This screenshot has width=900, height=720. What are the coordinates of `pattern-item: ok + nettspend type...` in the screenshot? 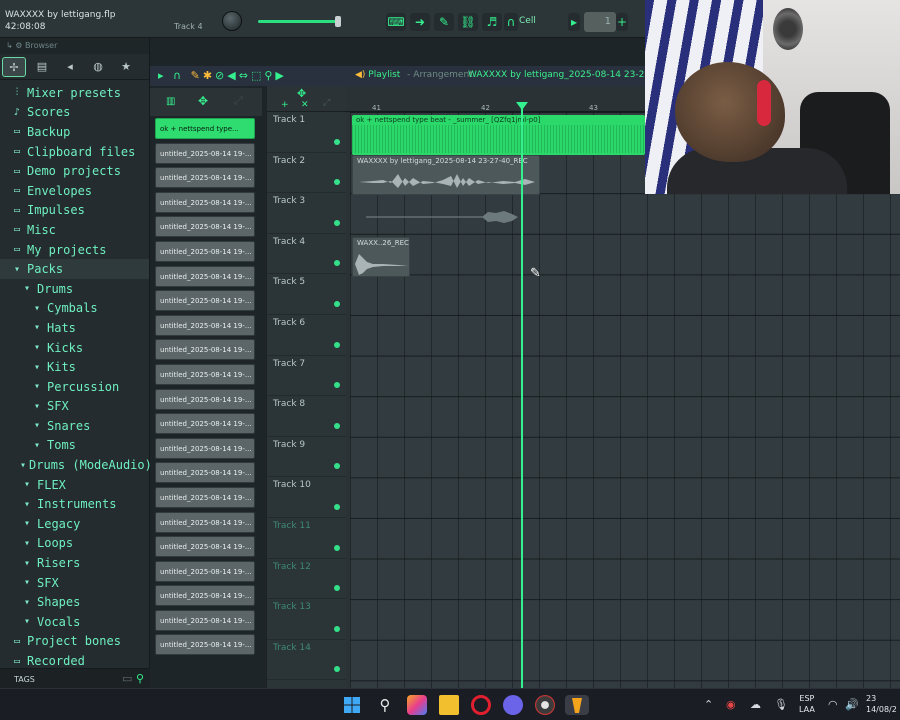 It's located at (205, 128).